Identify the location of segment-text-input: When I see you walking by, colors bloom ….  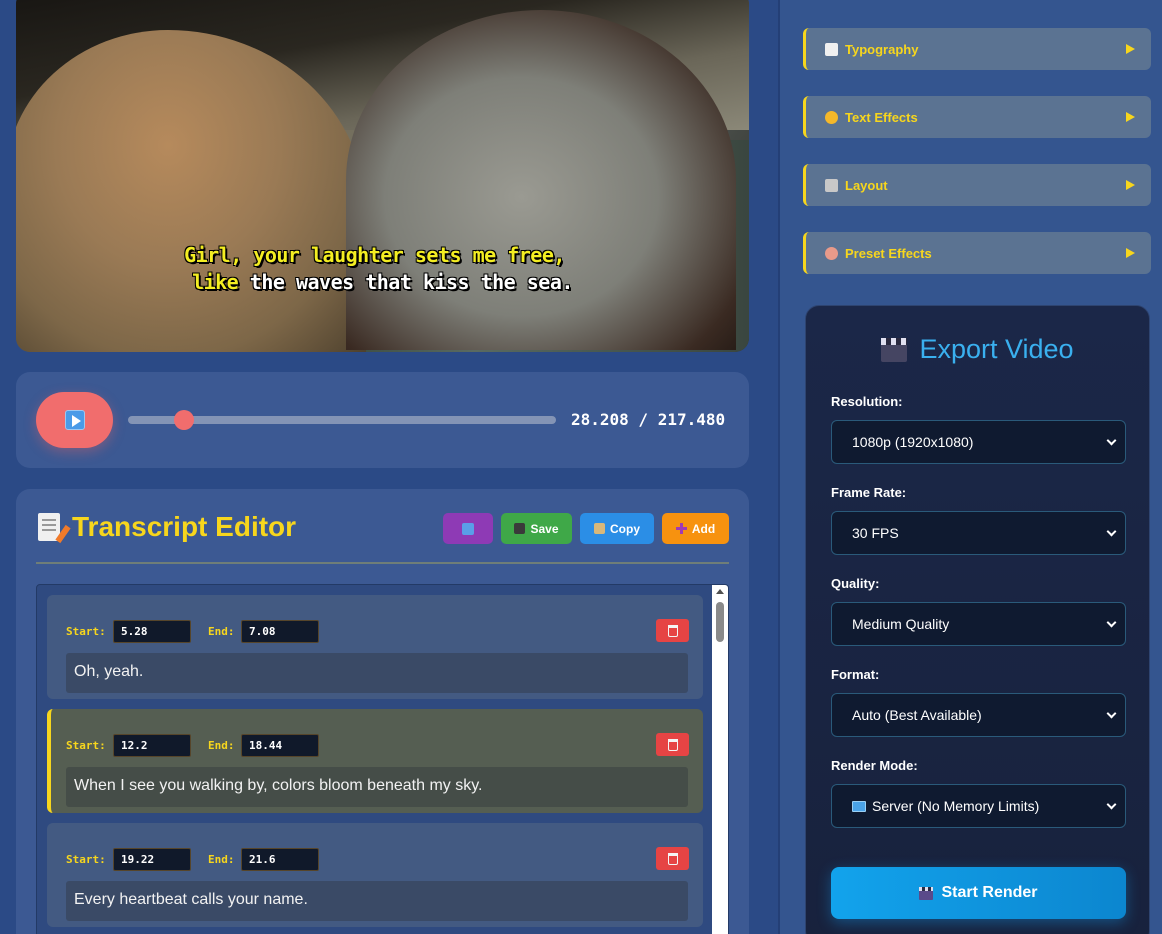
(377, 787).